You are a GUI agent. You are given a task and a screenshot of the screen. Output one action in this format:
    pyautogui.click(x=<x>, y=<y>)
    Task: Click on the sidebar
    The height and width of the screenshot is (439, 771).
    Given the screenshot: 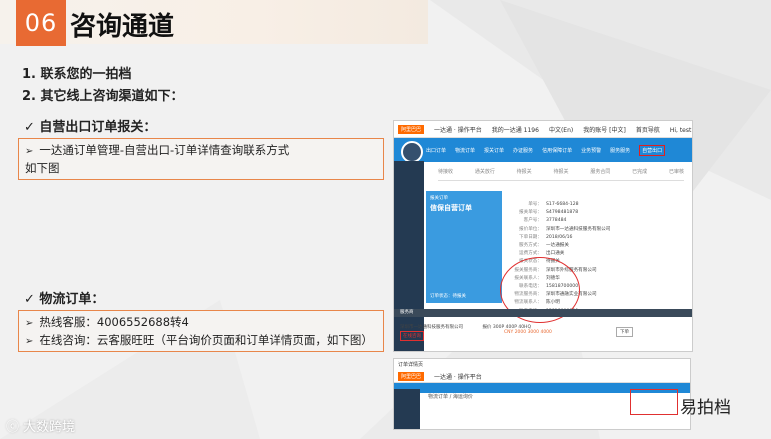 What is the action you would take?
    pyautogui.click(x=407, y=409)
    